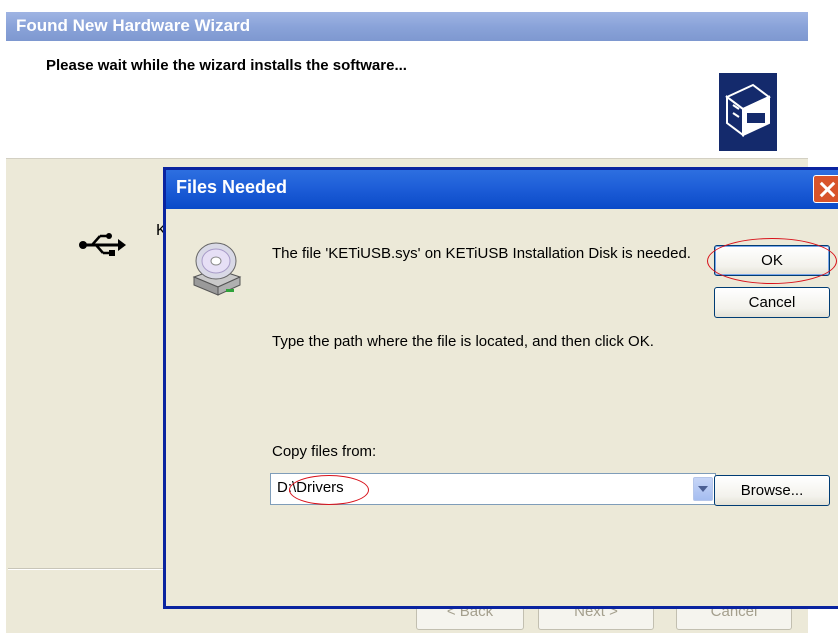  What do you see at coordinates (703, 489) in the screenshot?
I see `chevron-down-icon` at bounding box center [703, 489].